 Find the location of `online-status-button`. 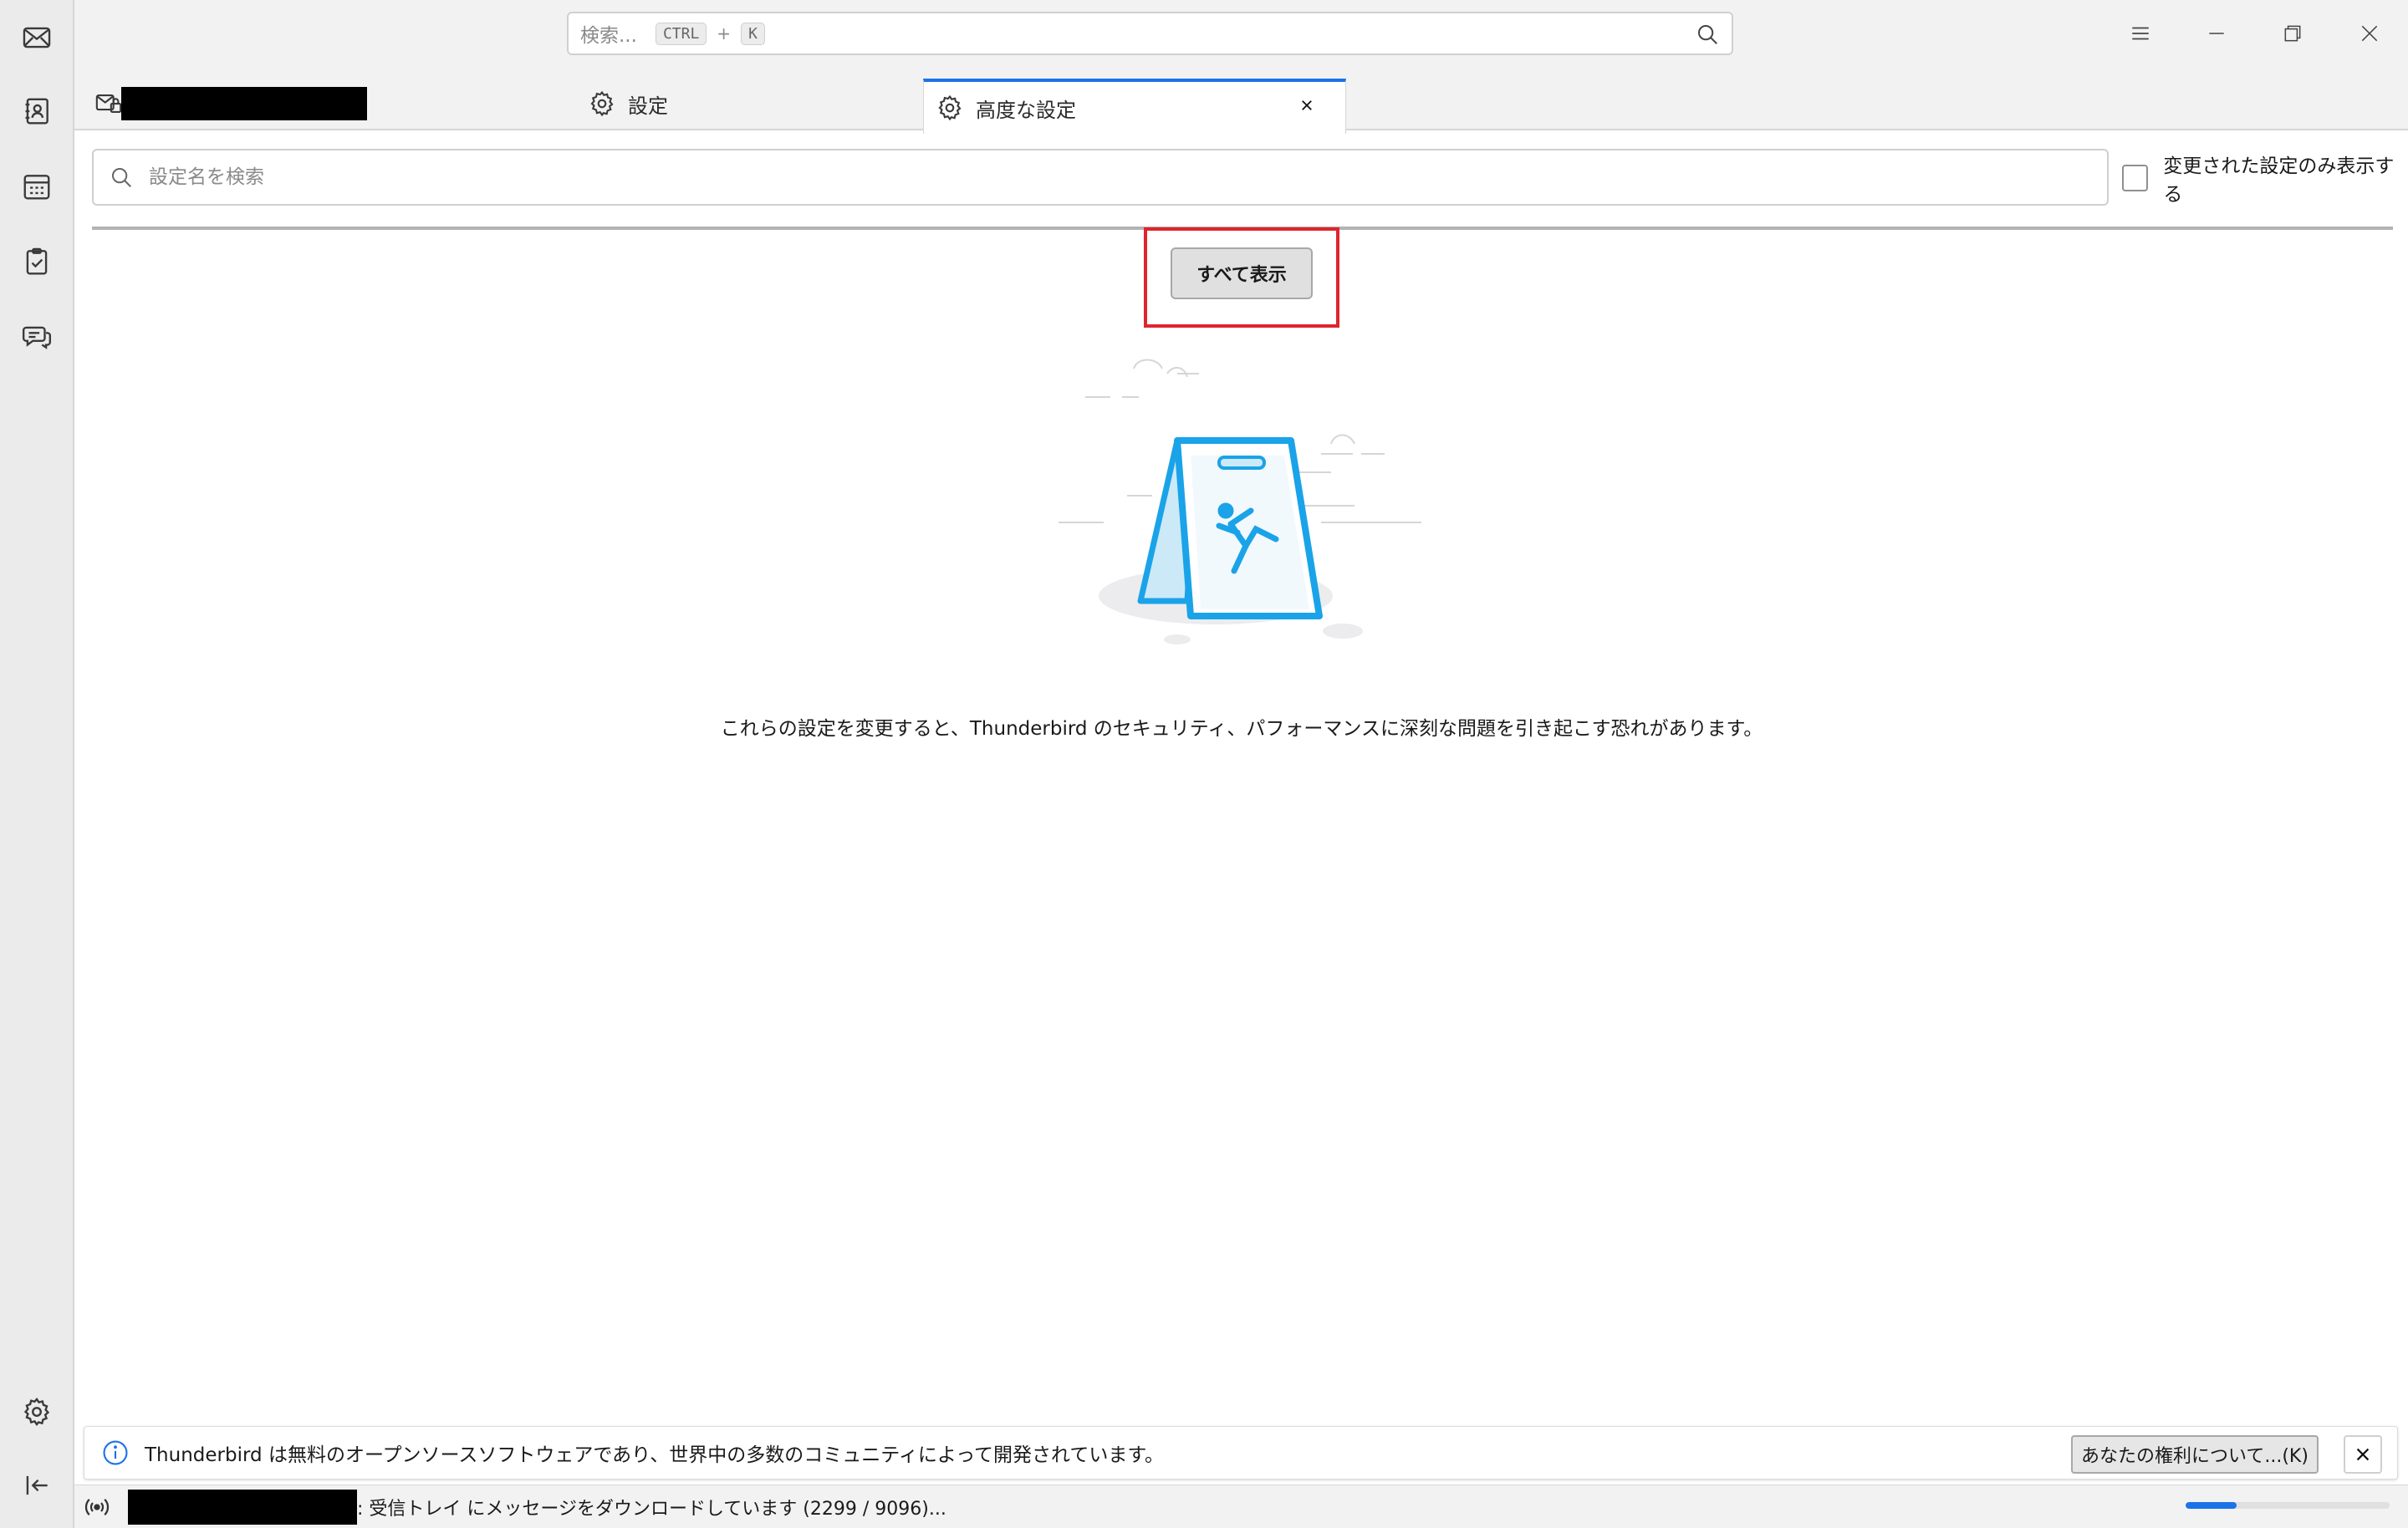

online-status-button is located at coordinates (97, 1507).